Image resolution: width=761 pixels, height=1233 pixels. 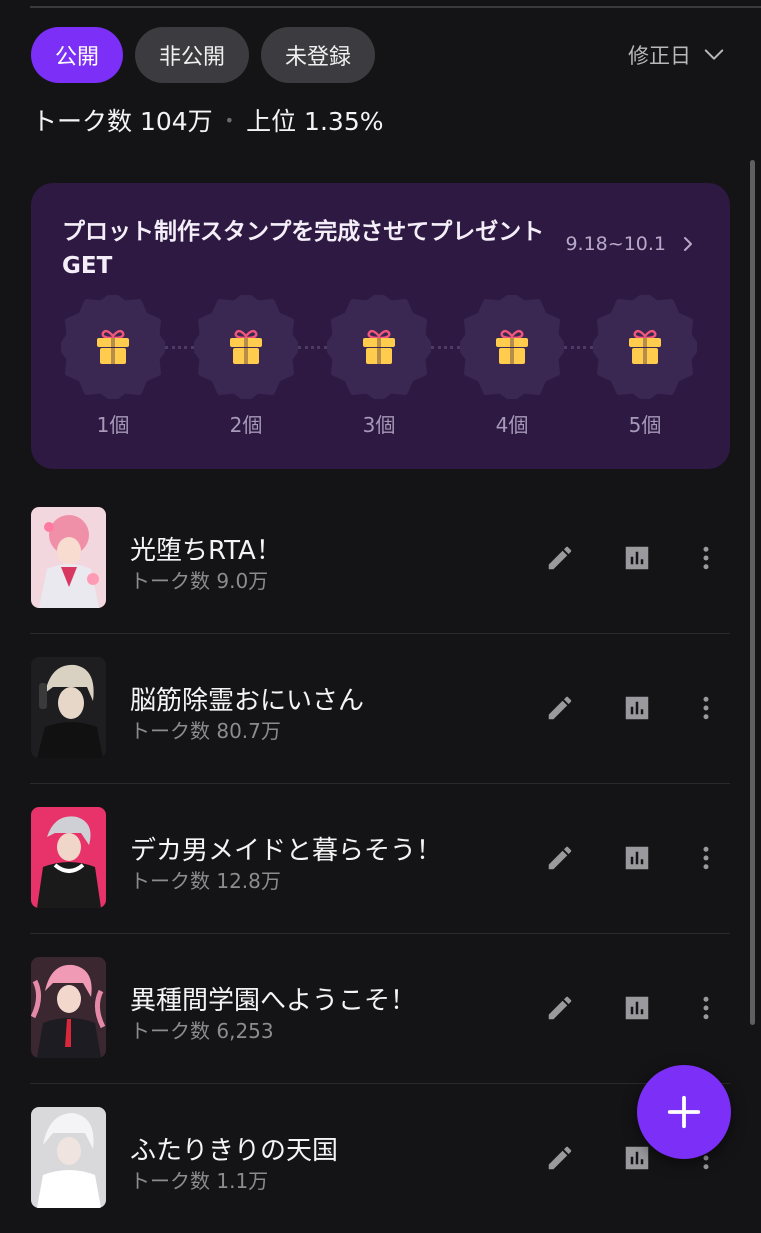 What do you see at coordinates (714, 54) in the screenshot?
I see `chevron-down-icon` at bounding box center [714, 54].